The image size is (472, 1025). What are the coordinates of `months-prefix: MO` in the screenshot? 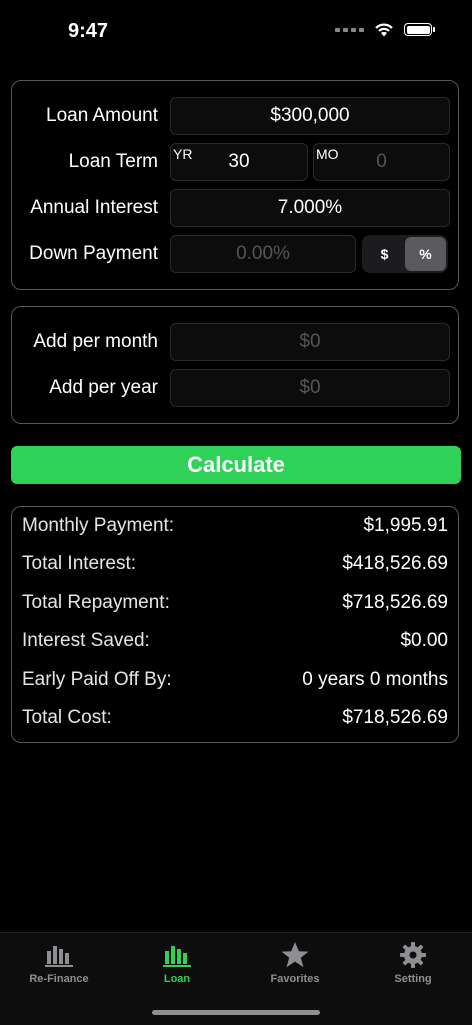 It's located at (327, 154).